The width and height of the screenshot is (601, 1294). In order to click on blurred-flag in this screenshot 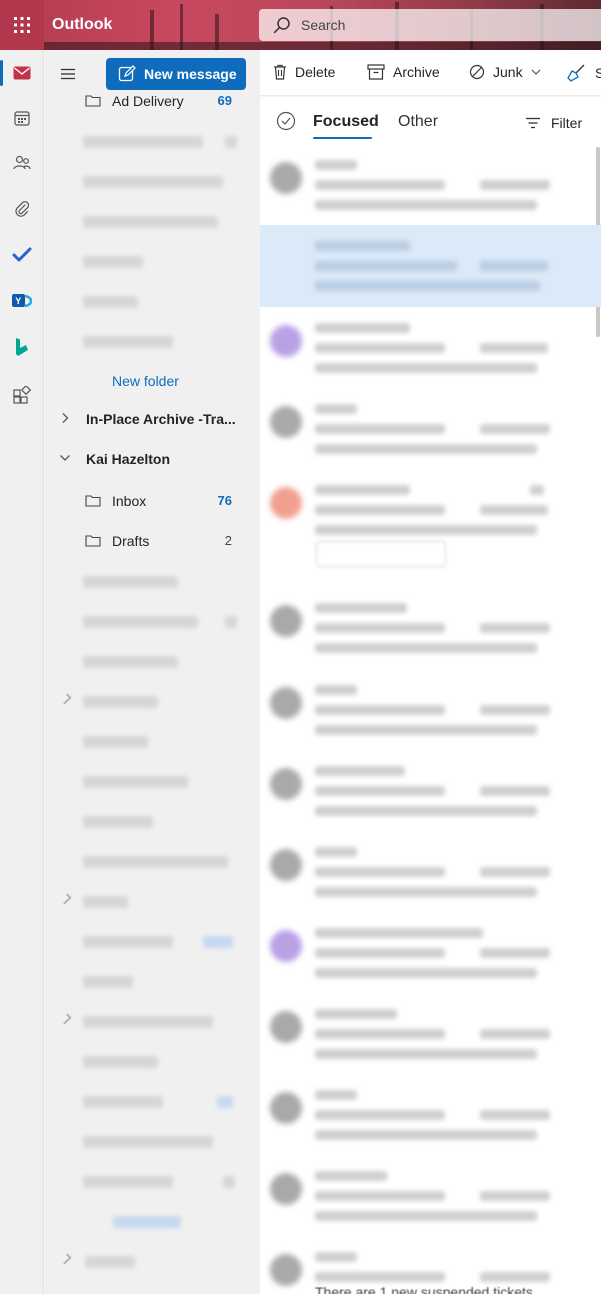, I will do `click(537, 490)`.